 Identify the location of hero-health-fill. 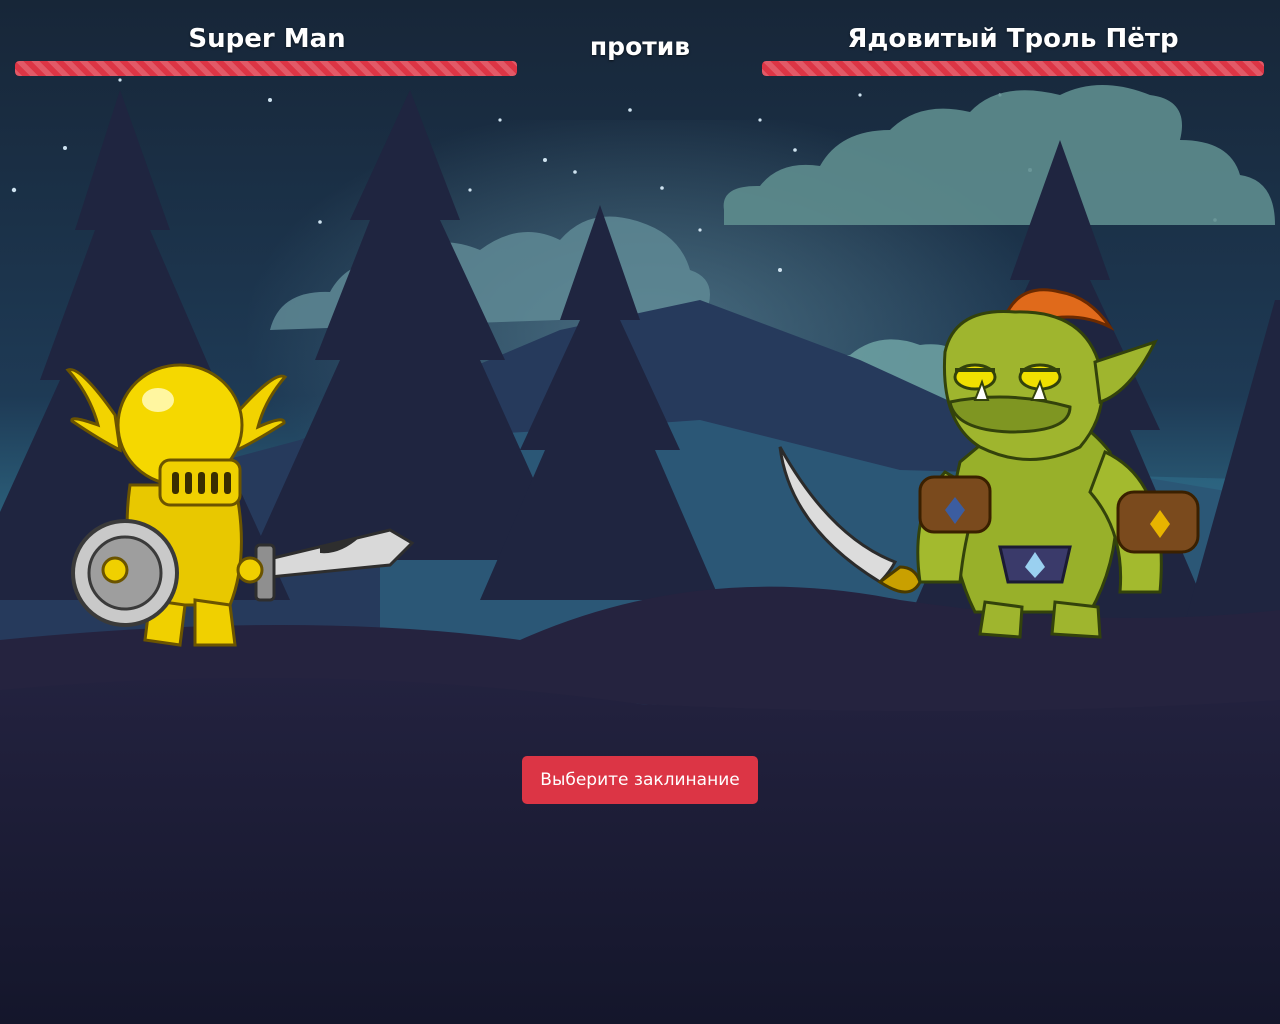
(266, 68).